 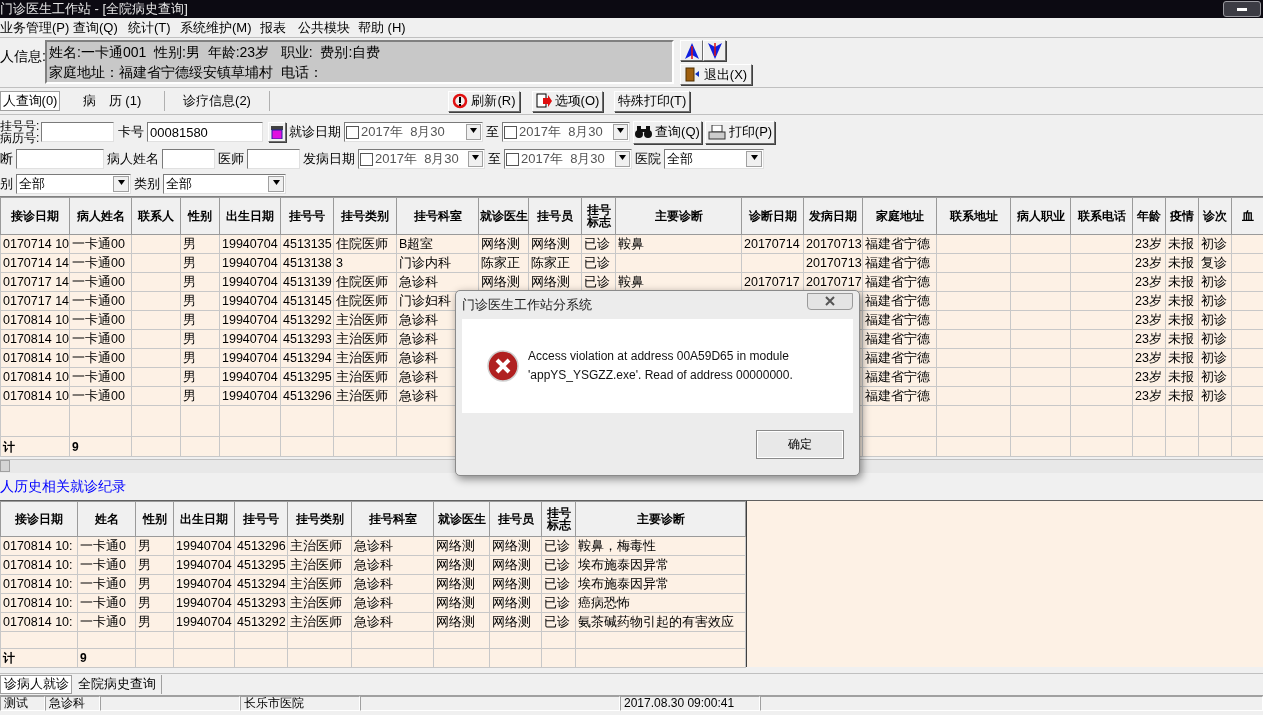 I want to click on section-title: 人历史相关就诊纪录, so click(x=63, y=486).